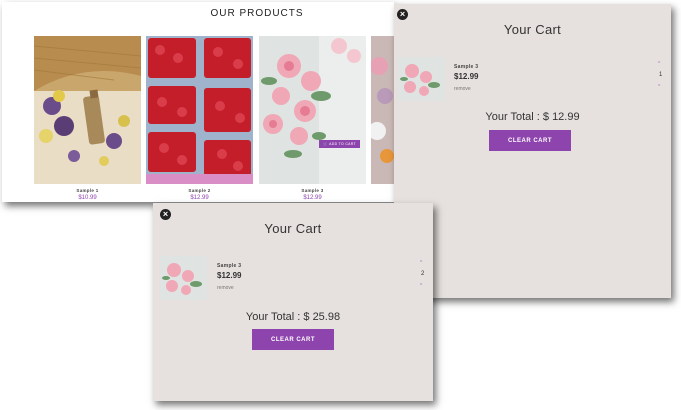  I want to click on product-image-pink-bouquet: 🛒 ADD TO CART, so click(312, 110).